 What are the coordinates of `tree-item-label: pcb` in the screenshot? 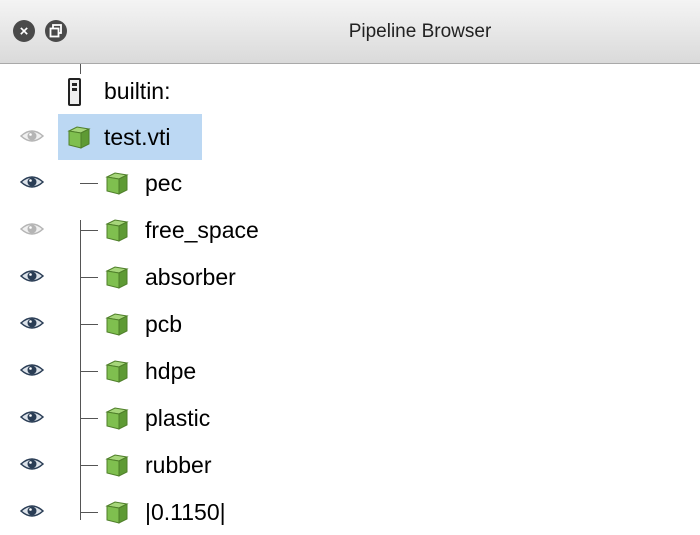 It's located at (164, 324).